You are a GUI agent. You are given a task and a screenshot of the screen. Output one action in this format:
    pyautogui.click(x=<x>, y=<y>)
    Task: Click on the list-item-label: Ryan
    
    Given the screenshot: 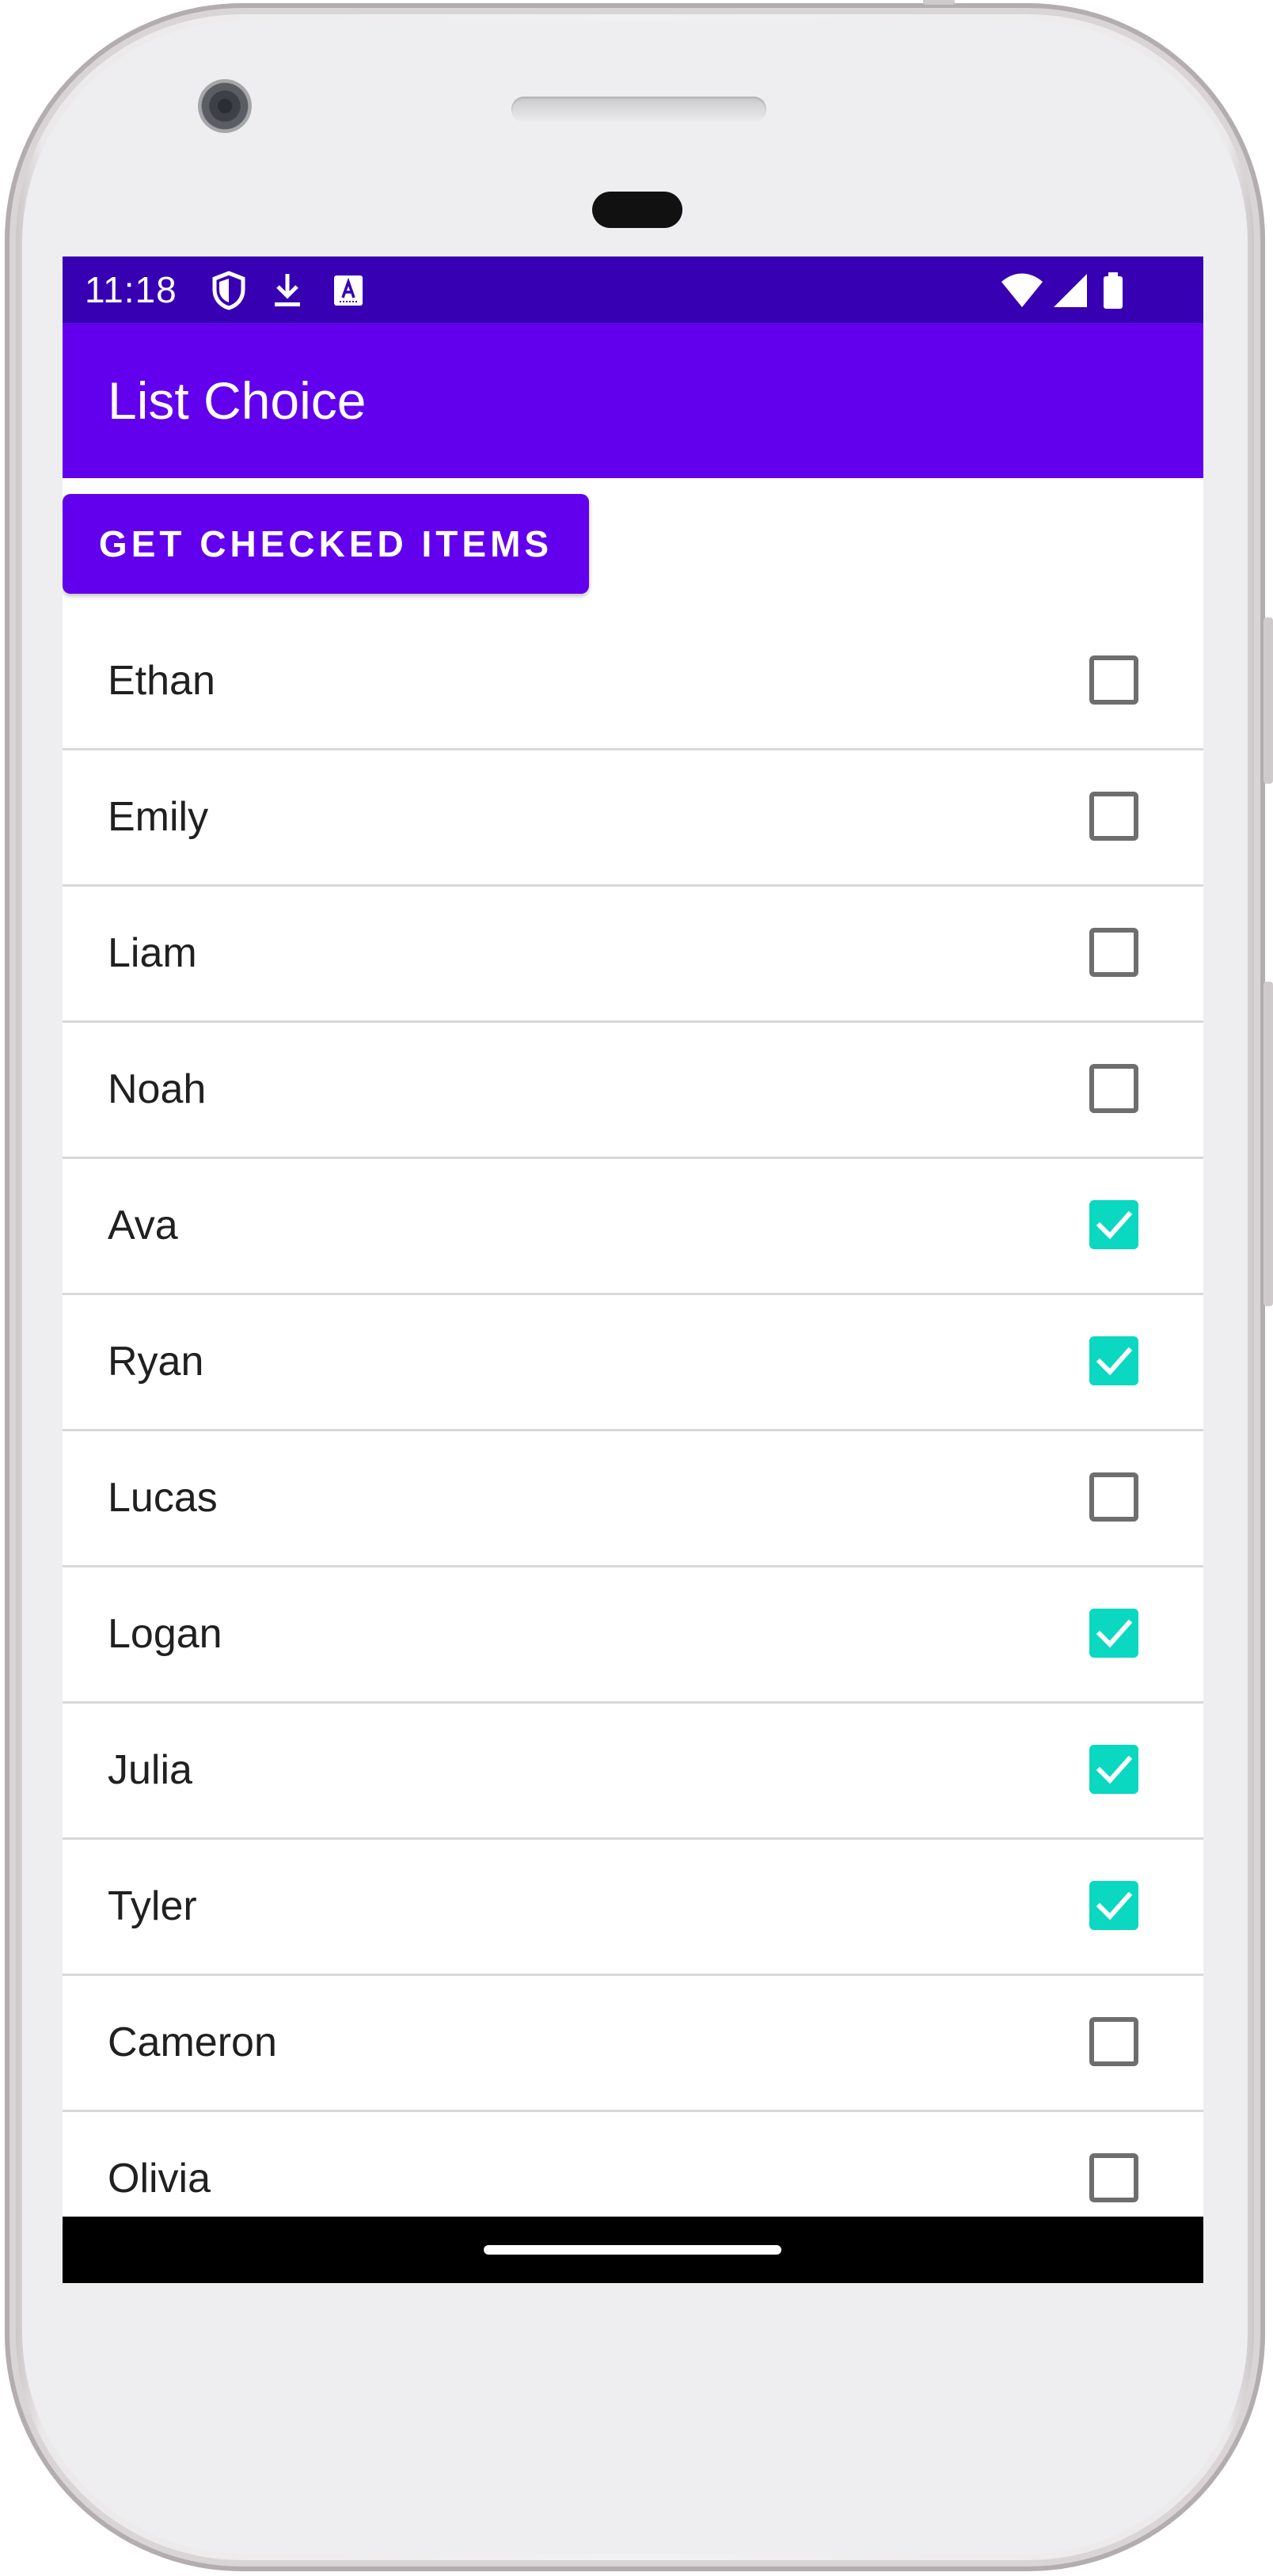 What is the action you would take?
    pyautogui.click(x=156, y=1362)
    